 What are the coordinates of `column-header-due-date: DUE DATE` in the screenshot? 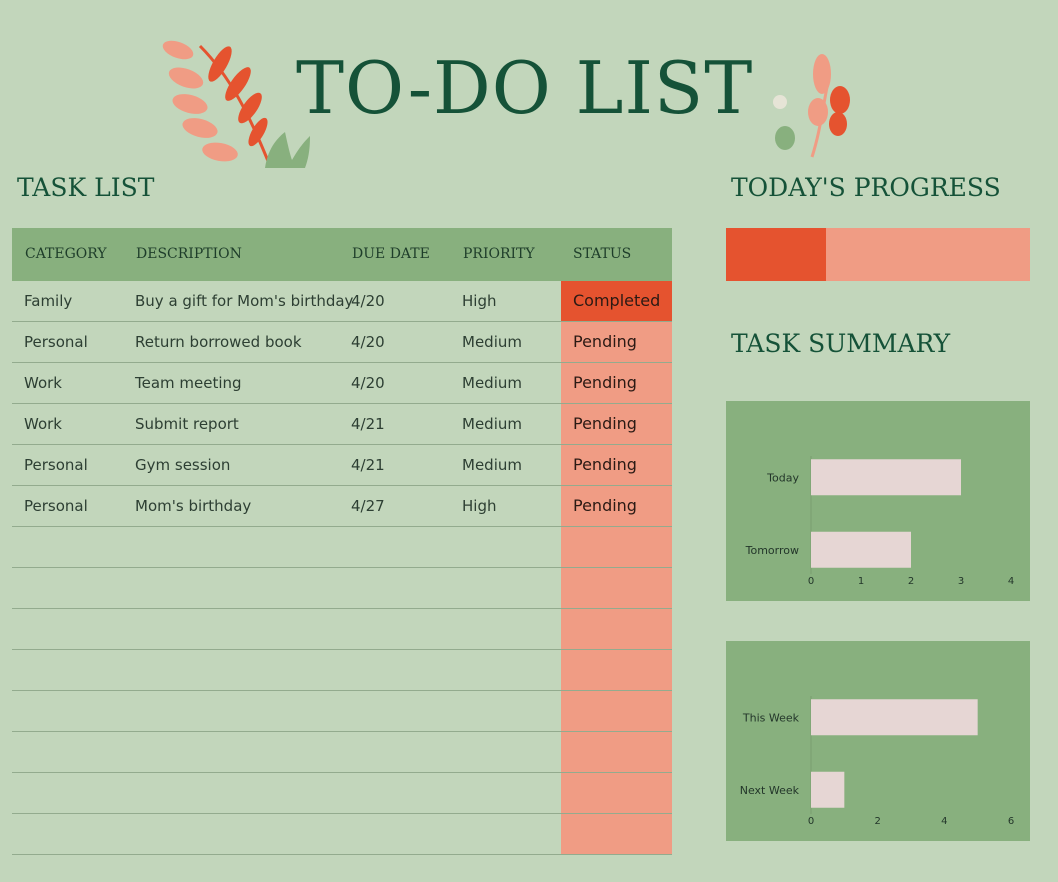 It's located at (391, 254).